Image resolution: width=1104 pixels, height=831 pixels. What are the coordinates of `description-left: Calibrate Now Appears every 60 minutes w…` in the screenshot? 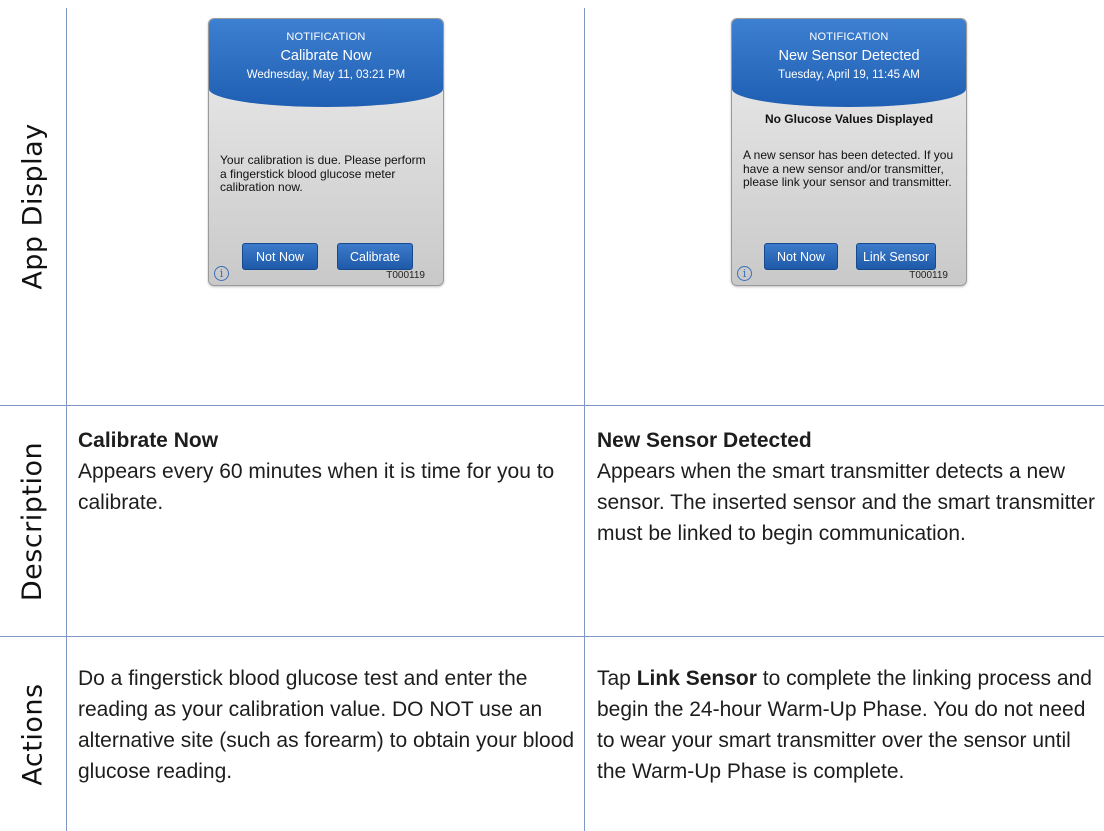 It's located at (328, 471).